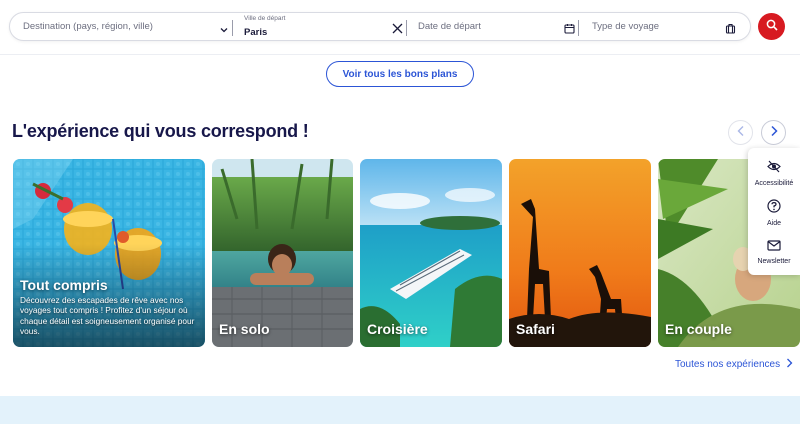 This screenshot has height=424, width=800. I want to click on date-placeholder: Date de départ, so click(449, 26).